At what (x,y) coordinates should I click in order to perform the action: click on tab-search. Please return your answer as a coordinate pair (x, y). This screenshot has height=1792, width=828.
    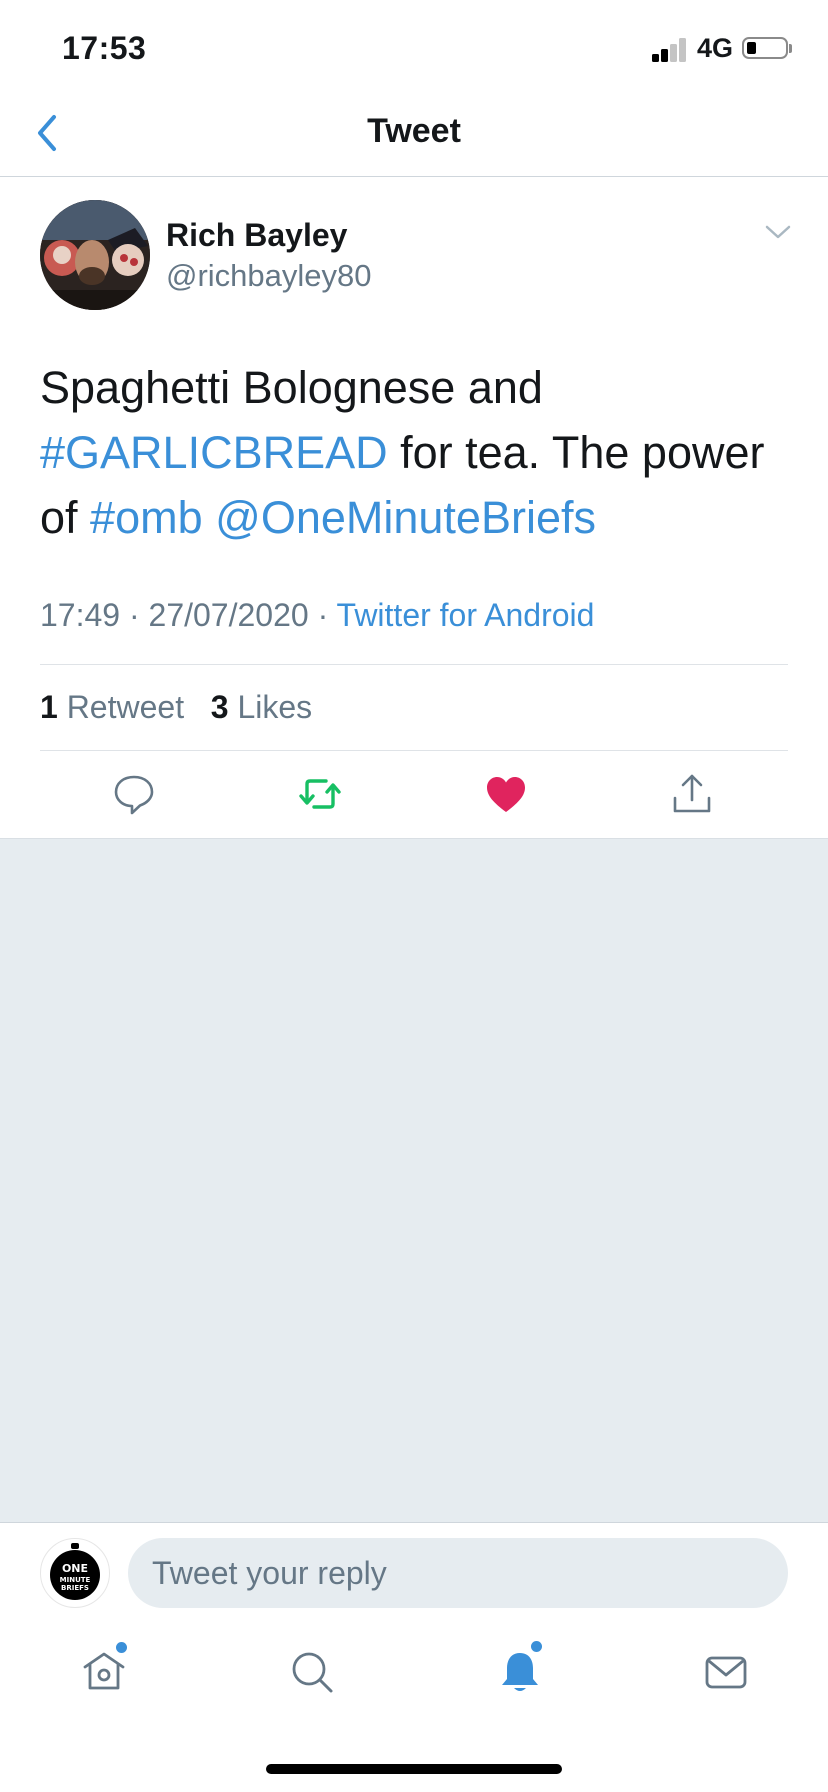
    Looking at the image, I should click on (312, 1672).